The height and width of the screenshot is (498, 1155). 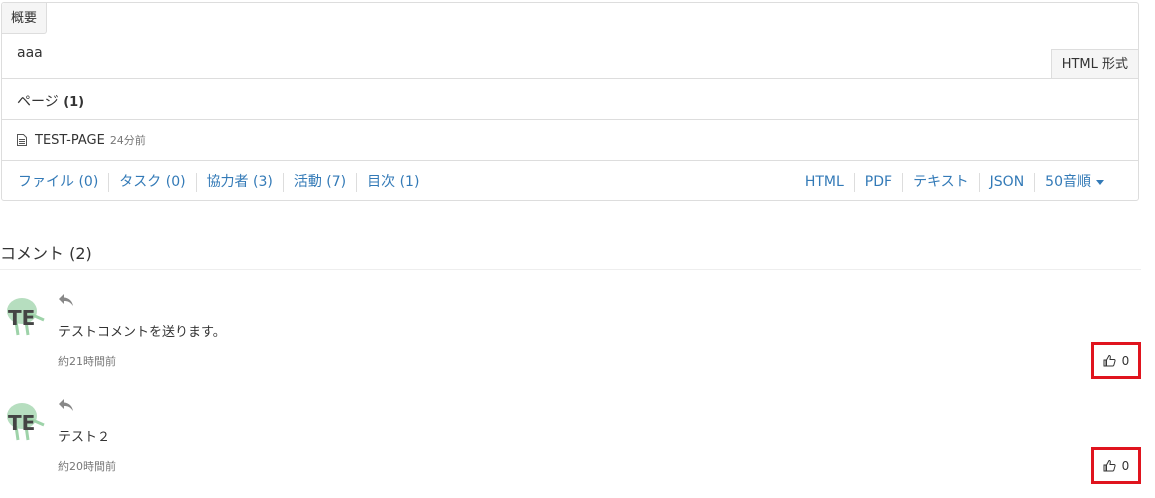 I want to click on page-item: TEST-PAGE 24分前, so click(x=81, y=140).